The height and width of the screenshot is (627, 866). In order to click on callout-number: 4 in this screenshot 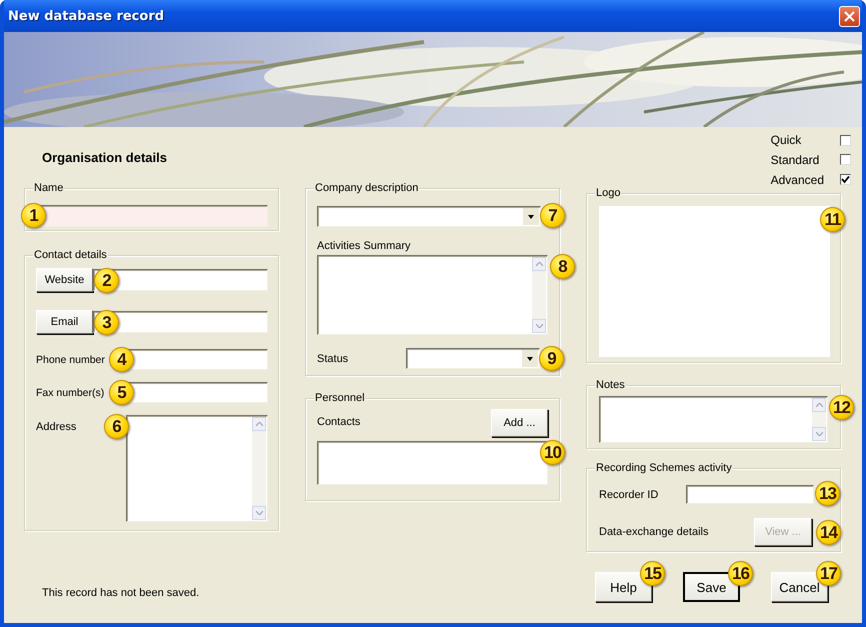, I will do `click(121, 359)`.